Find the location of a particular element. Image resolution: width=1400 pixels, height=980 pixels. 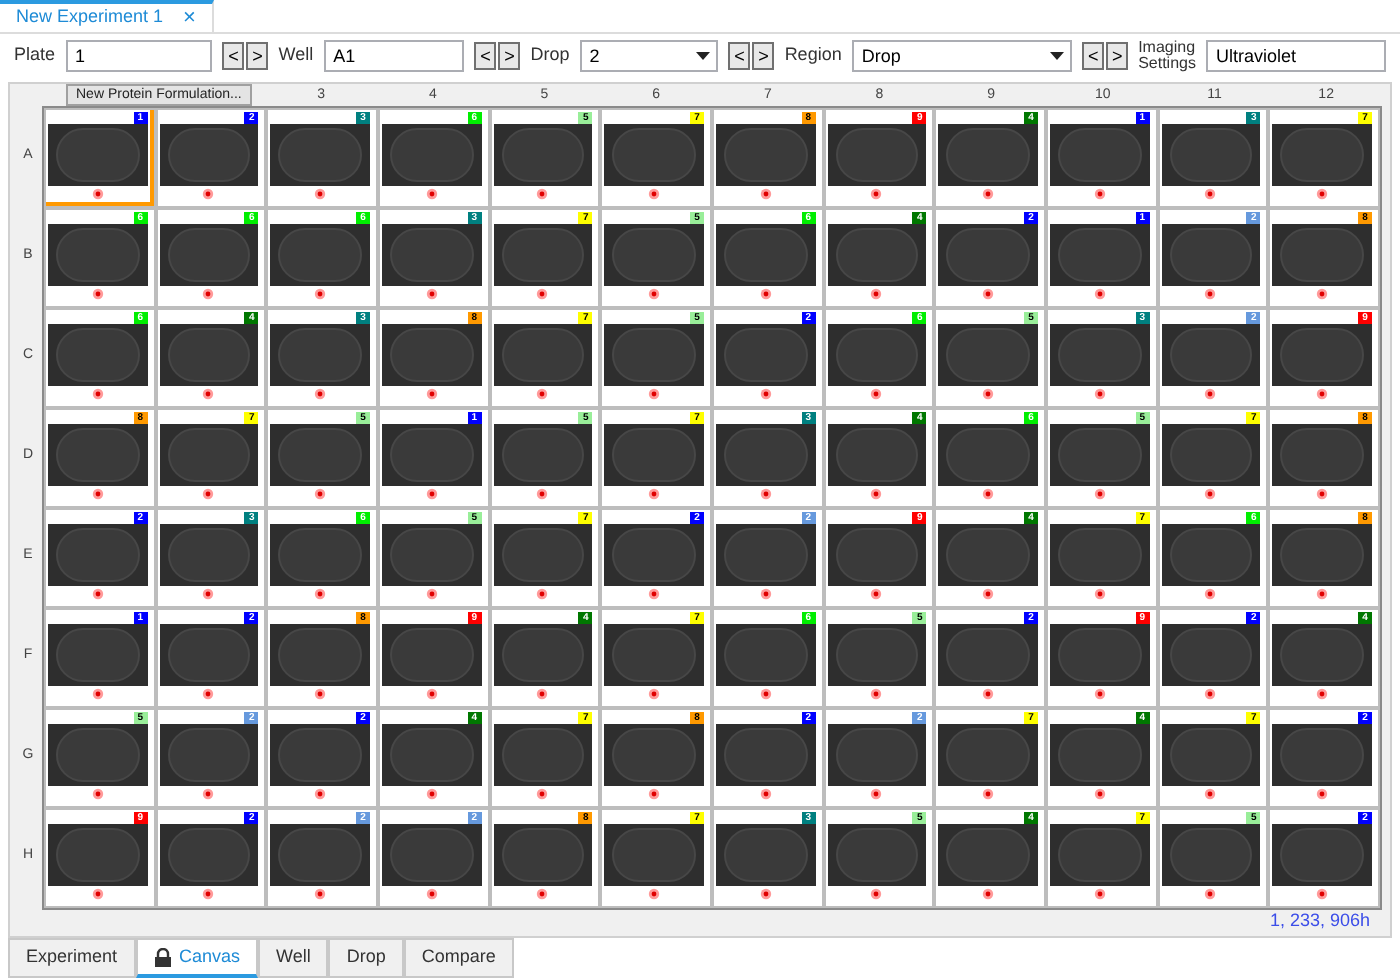

bottom-tab: Experiment is located at coordinates (72, 958).